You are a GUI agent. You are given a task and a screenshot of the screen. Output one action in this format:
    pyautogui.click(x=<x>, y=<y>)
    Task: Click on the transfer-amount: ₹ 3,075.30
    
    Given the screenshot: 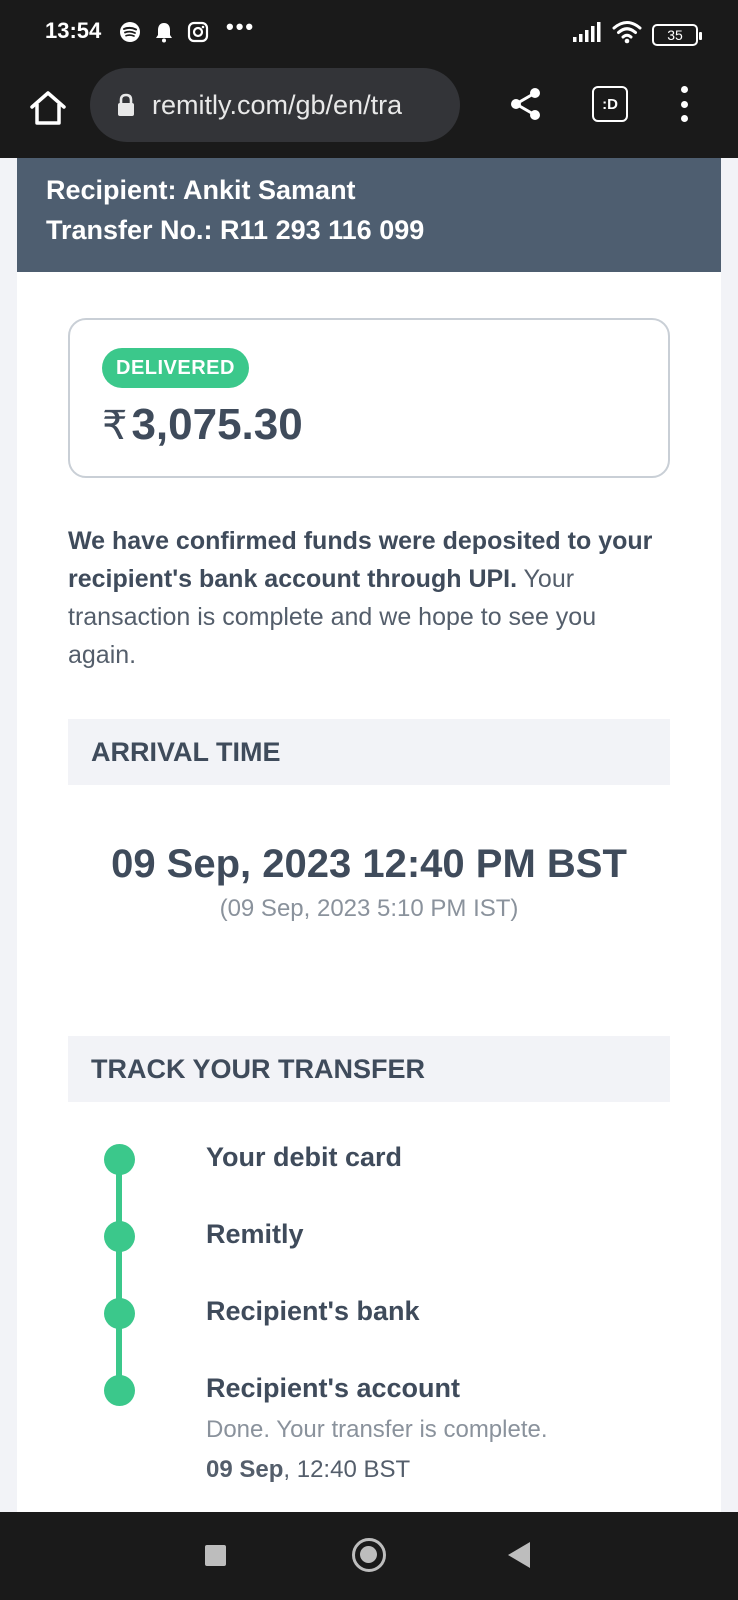 What is the action you would take?
    pyautogui.click(x=202, y=425)
    